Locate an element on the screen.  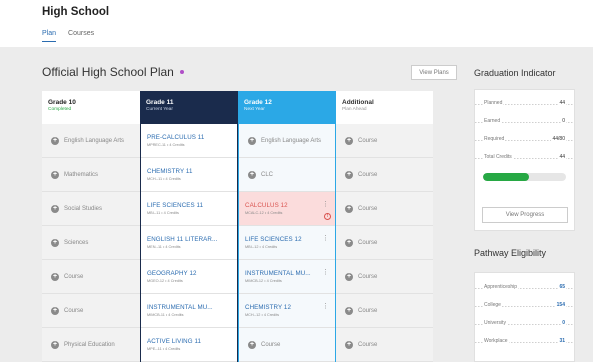
pathway-row: Apprenticeship 65 is located at coordinates (524, 287).